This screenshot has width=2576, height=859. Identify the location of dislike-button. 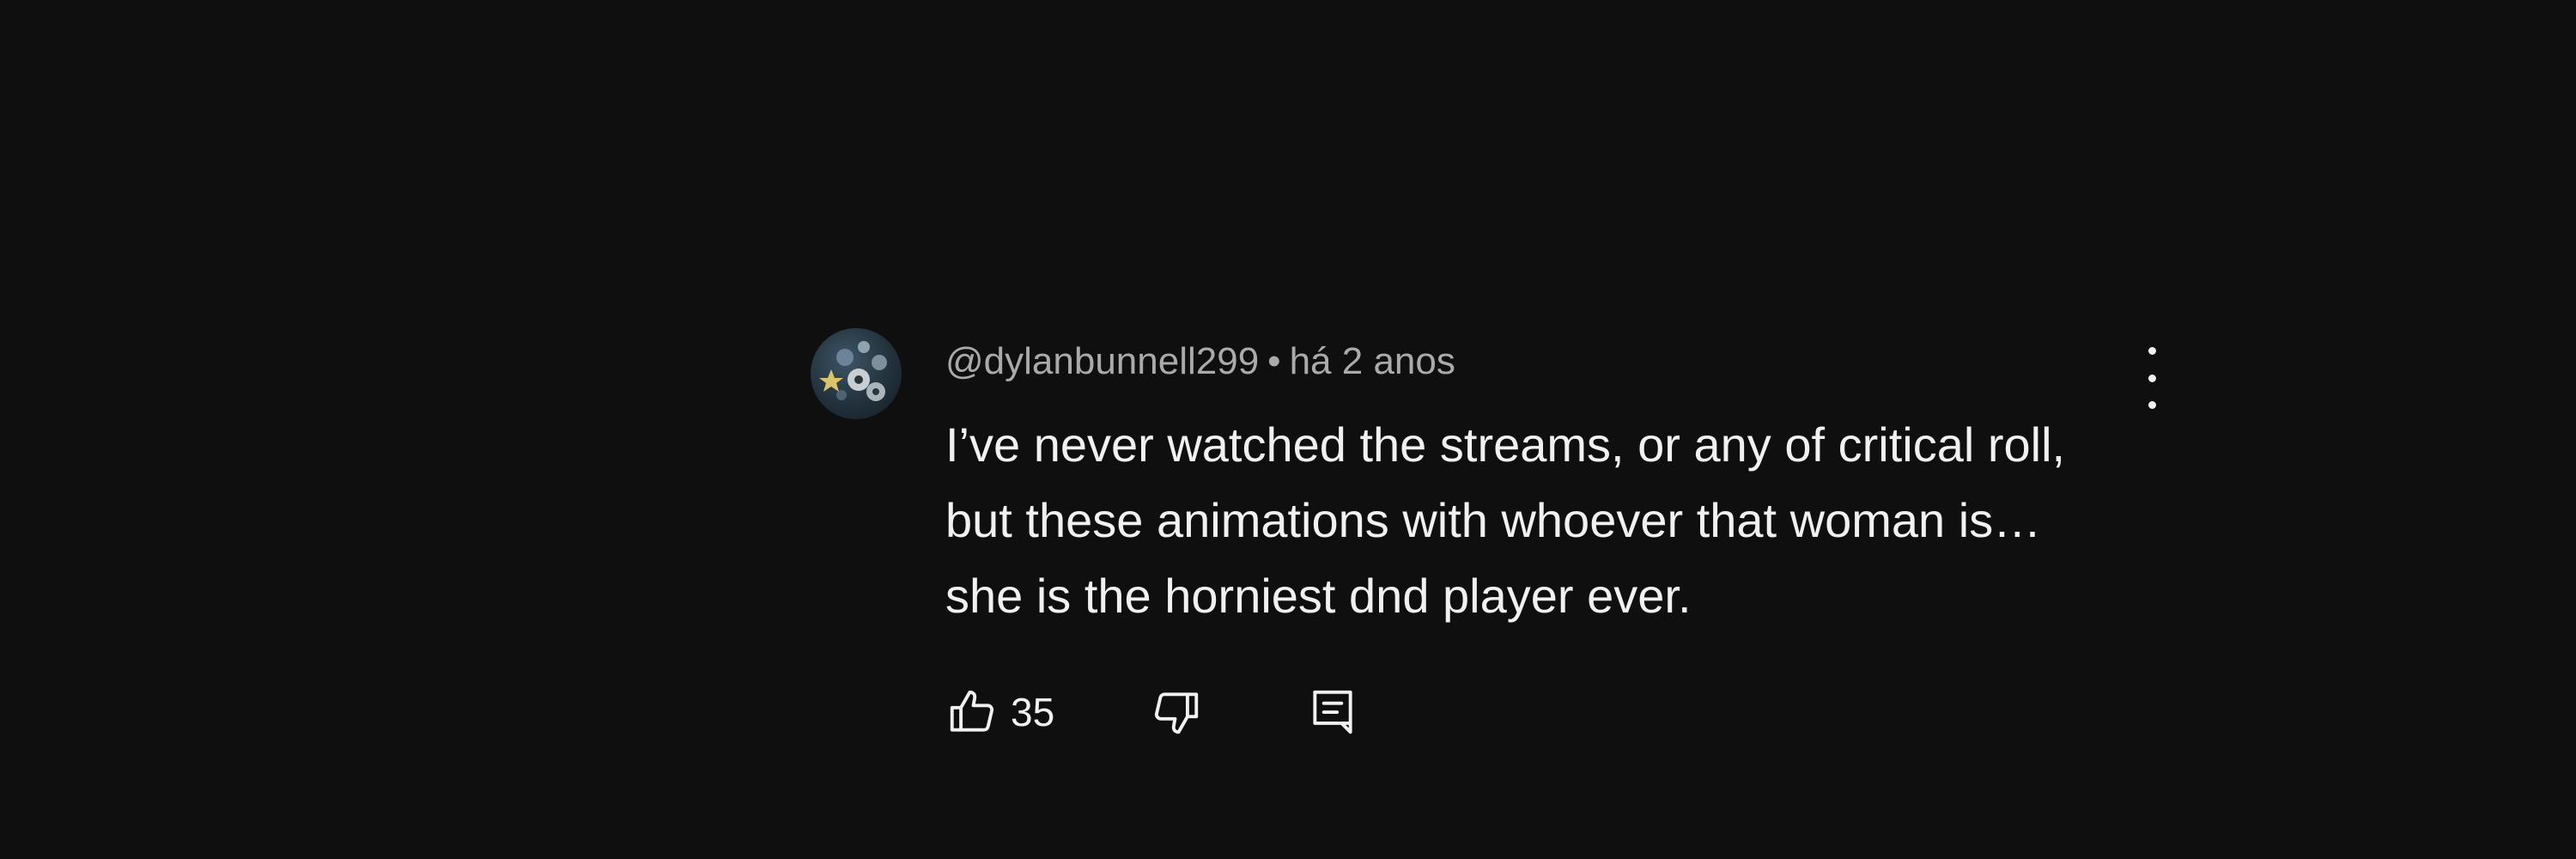
(1177, 712).